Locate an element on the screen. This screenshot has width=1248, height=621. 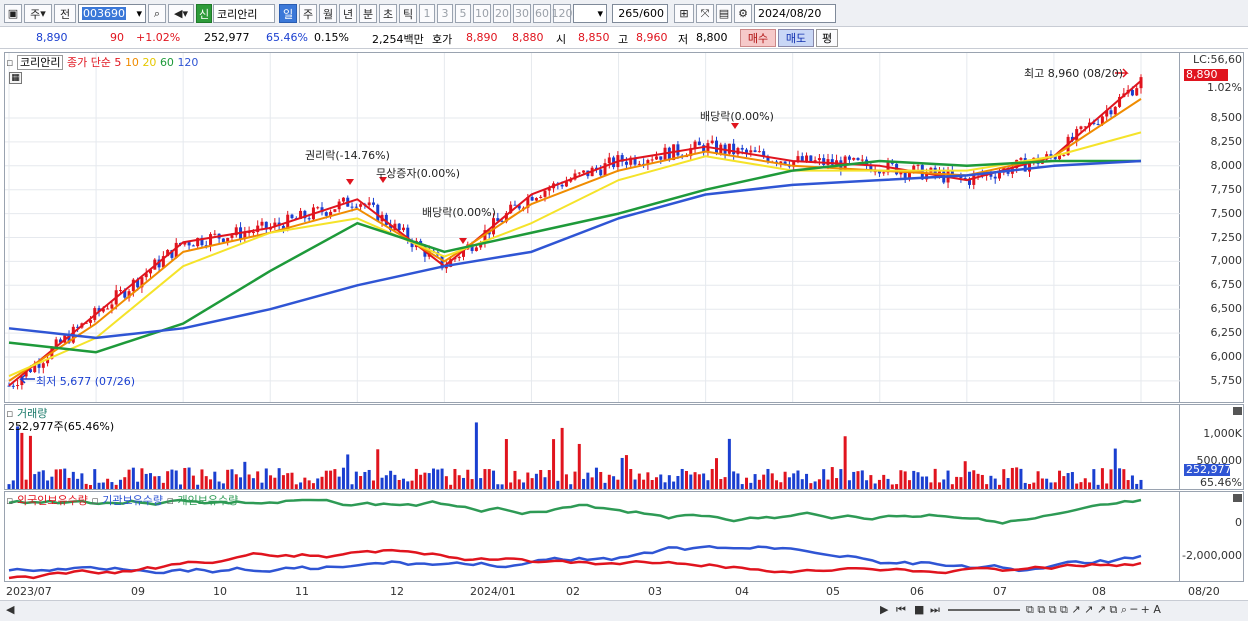
search-icon: ⌕ is located at coordinates (157, 13).